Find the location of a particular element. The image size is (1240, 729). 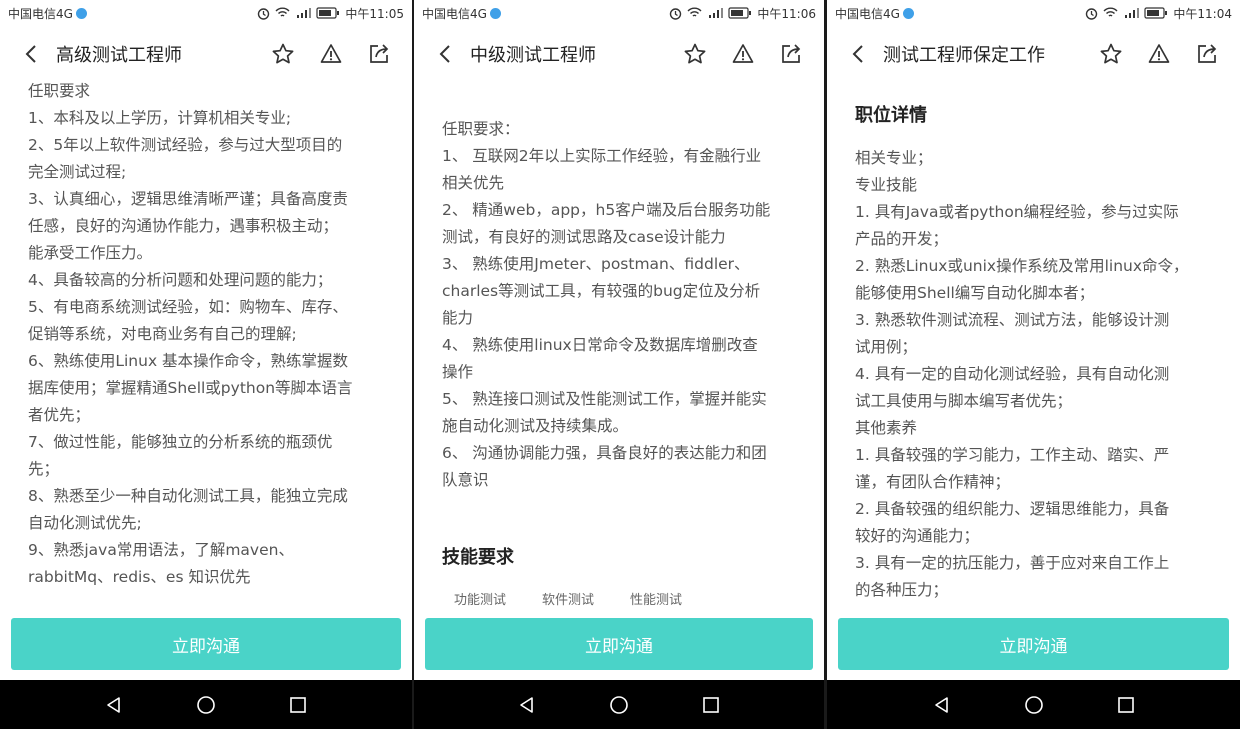

detail-line: 产品的开发； is located at coordinates (902, 239).